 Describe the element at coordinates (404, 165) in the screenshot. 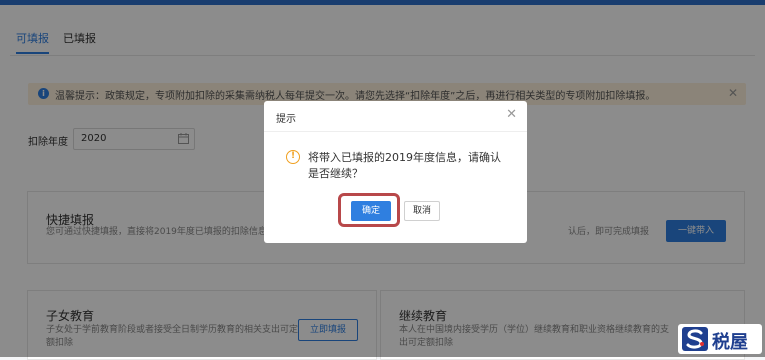

I see `dialog-message: 将带入已填报的2019年度信息，请确认是否继续？` at that location.